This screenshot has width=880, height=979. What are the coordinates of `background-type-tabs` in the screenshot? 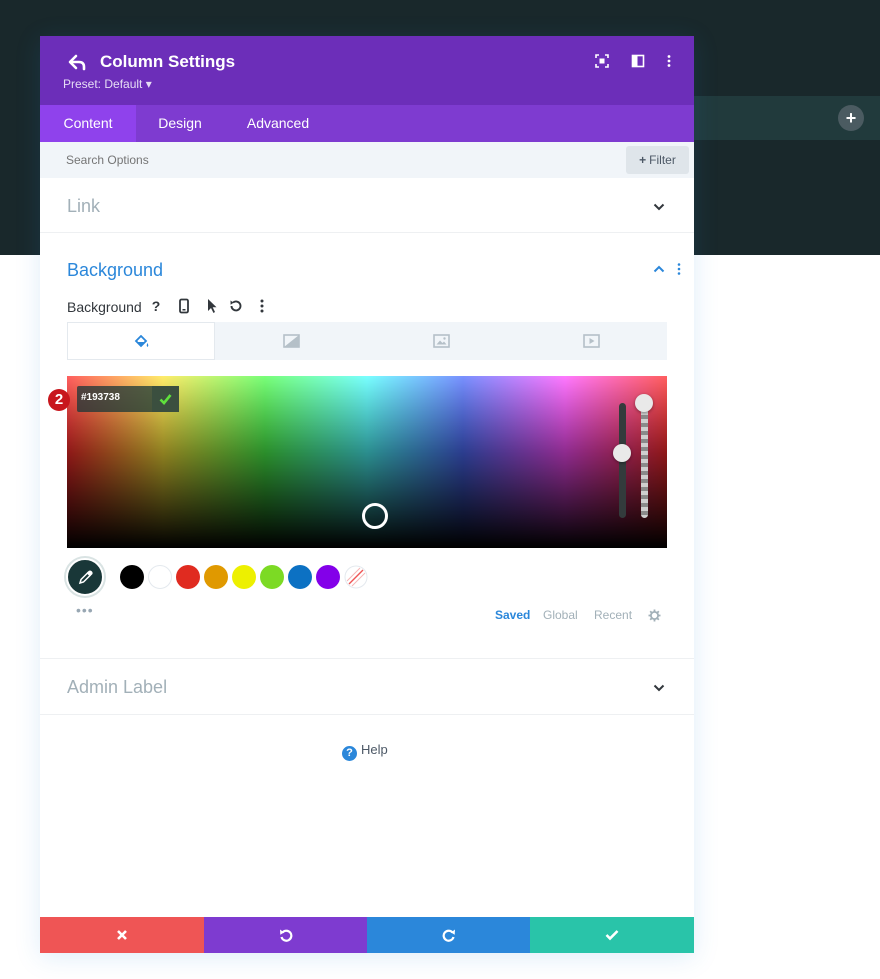 It's located at (367, 341).